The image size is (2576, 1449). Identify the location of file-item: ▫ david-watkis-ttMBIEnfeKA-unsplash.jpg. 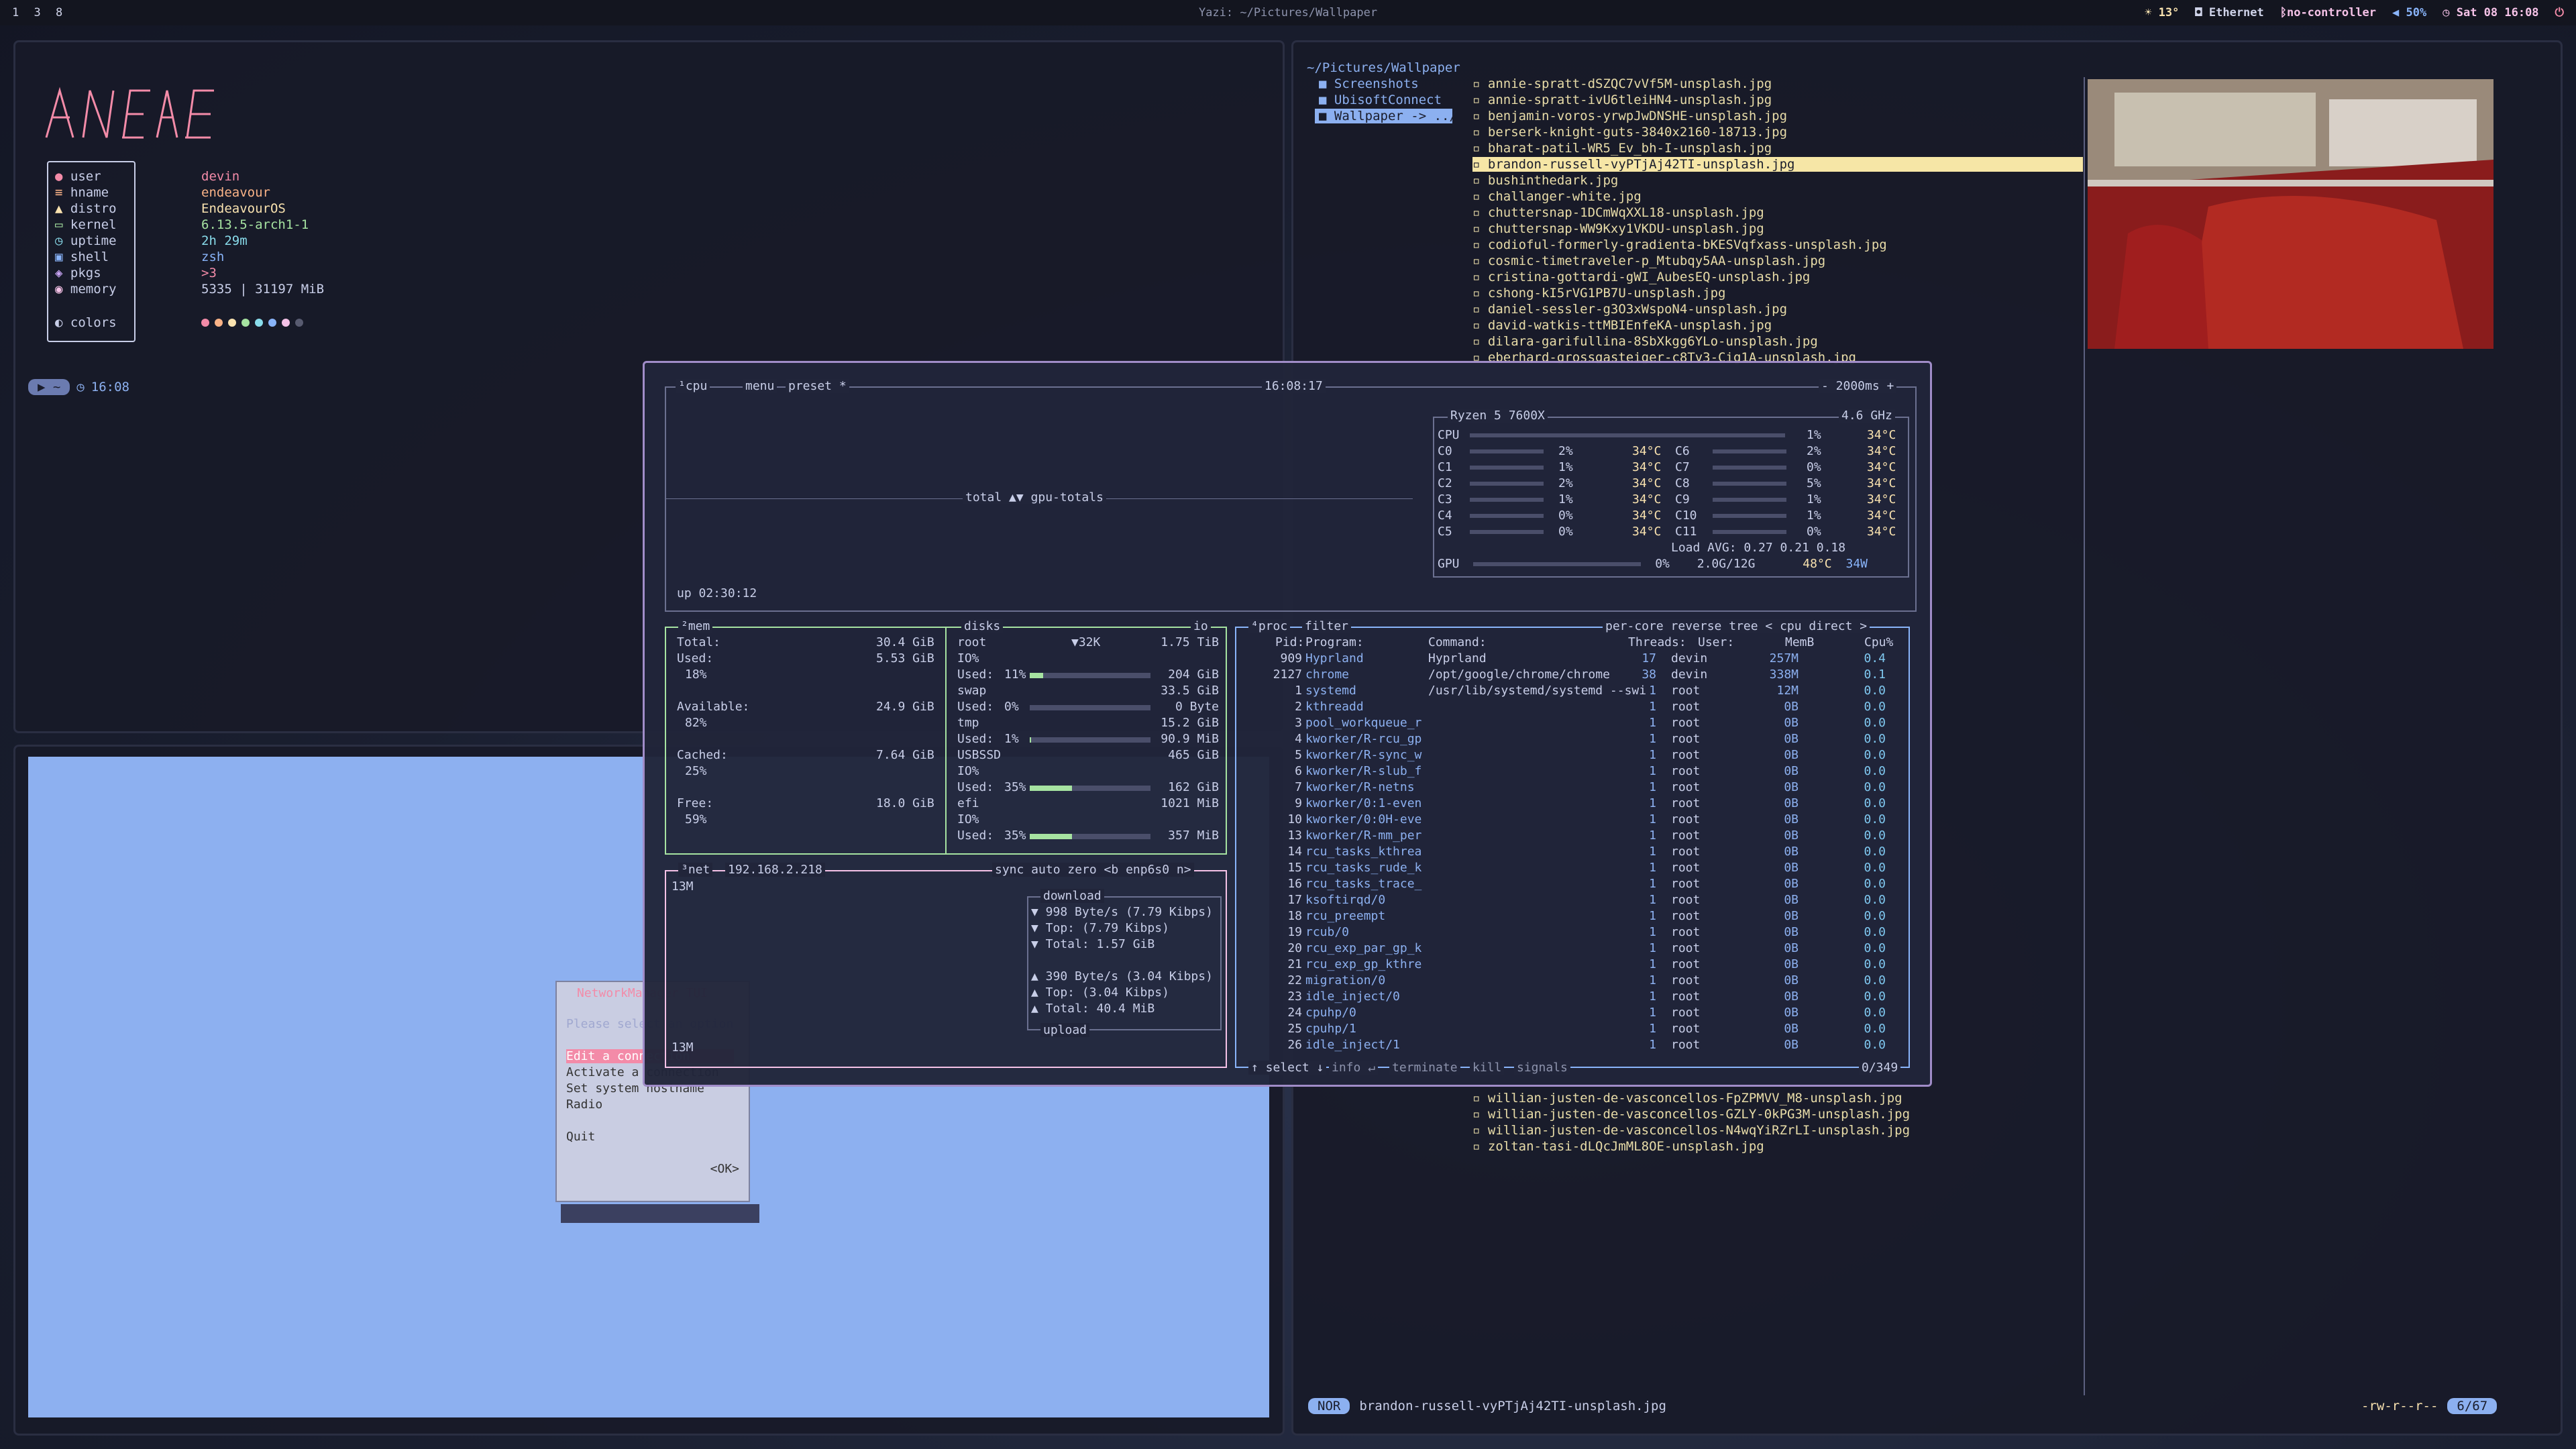
(1622, 325).